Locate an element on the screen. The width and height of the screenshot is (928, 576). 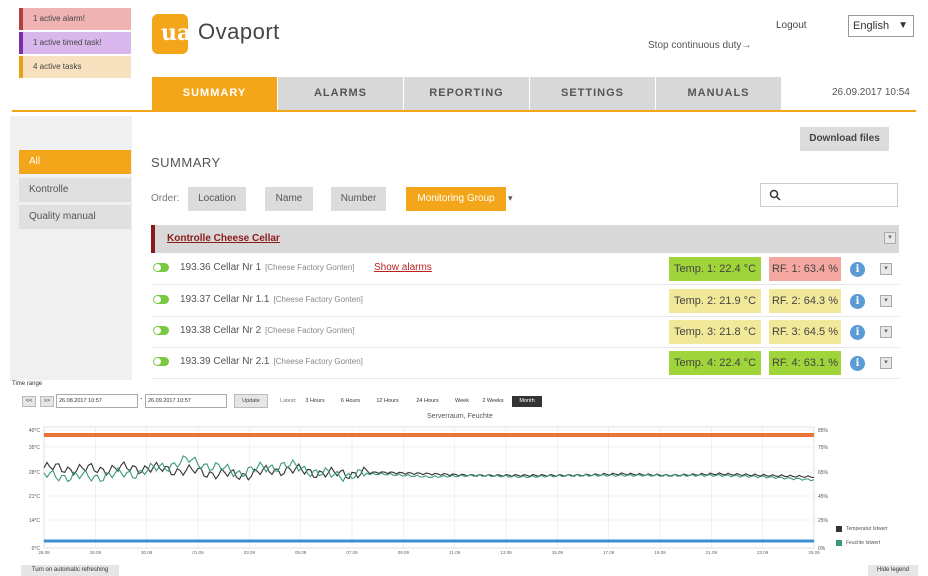
sensor-name-text: 193.39 Cellar Nr 2.1 is located at coordinates (225, 361).